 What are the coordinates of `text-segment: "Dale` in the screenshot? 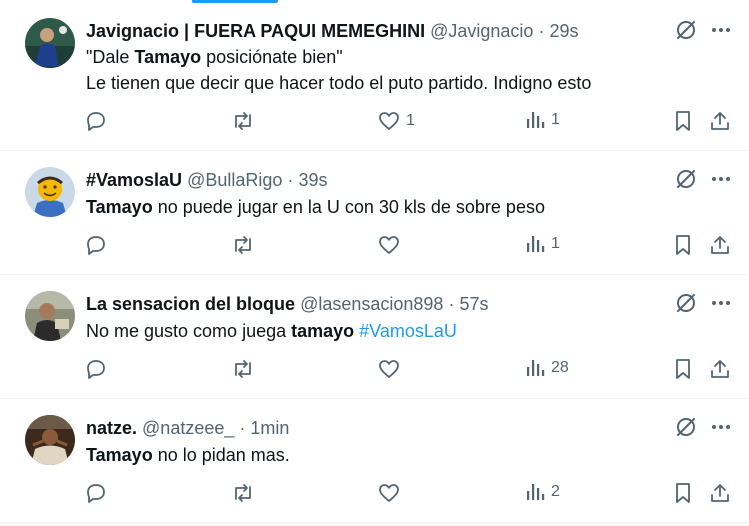 It's located at (110, 57).